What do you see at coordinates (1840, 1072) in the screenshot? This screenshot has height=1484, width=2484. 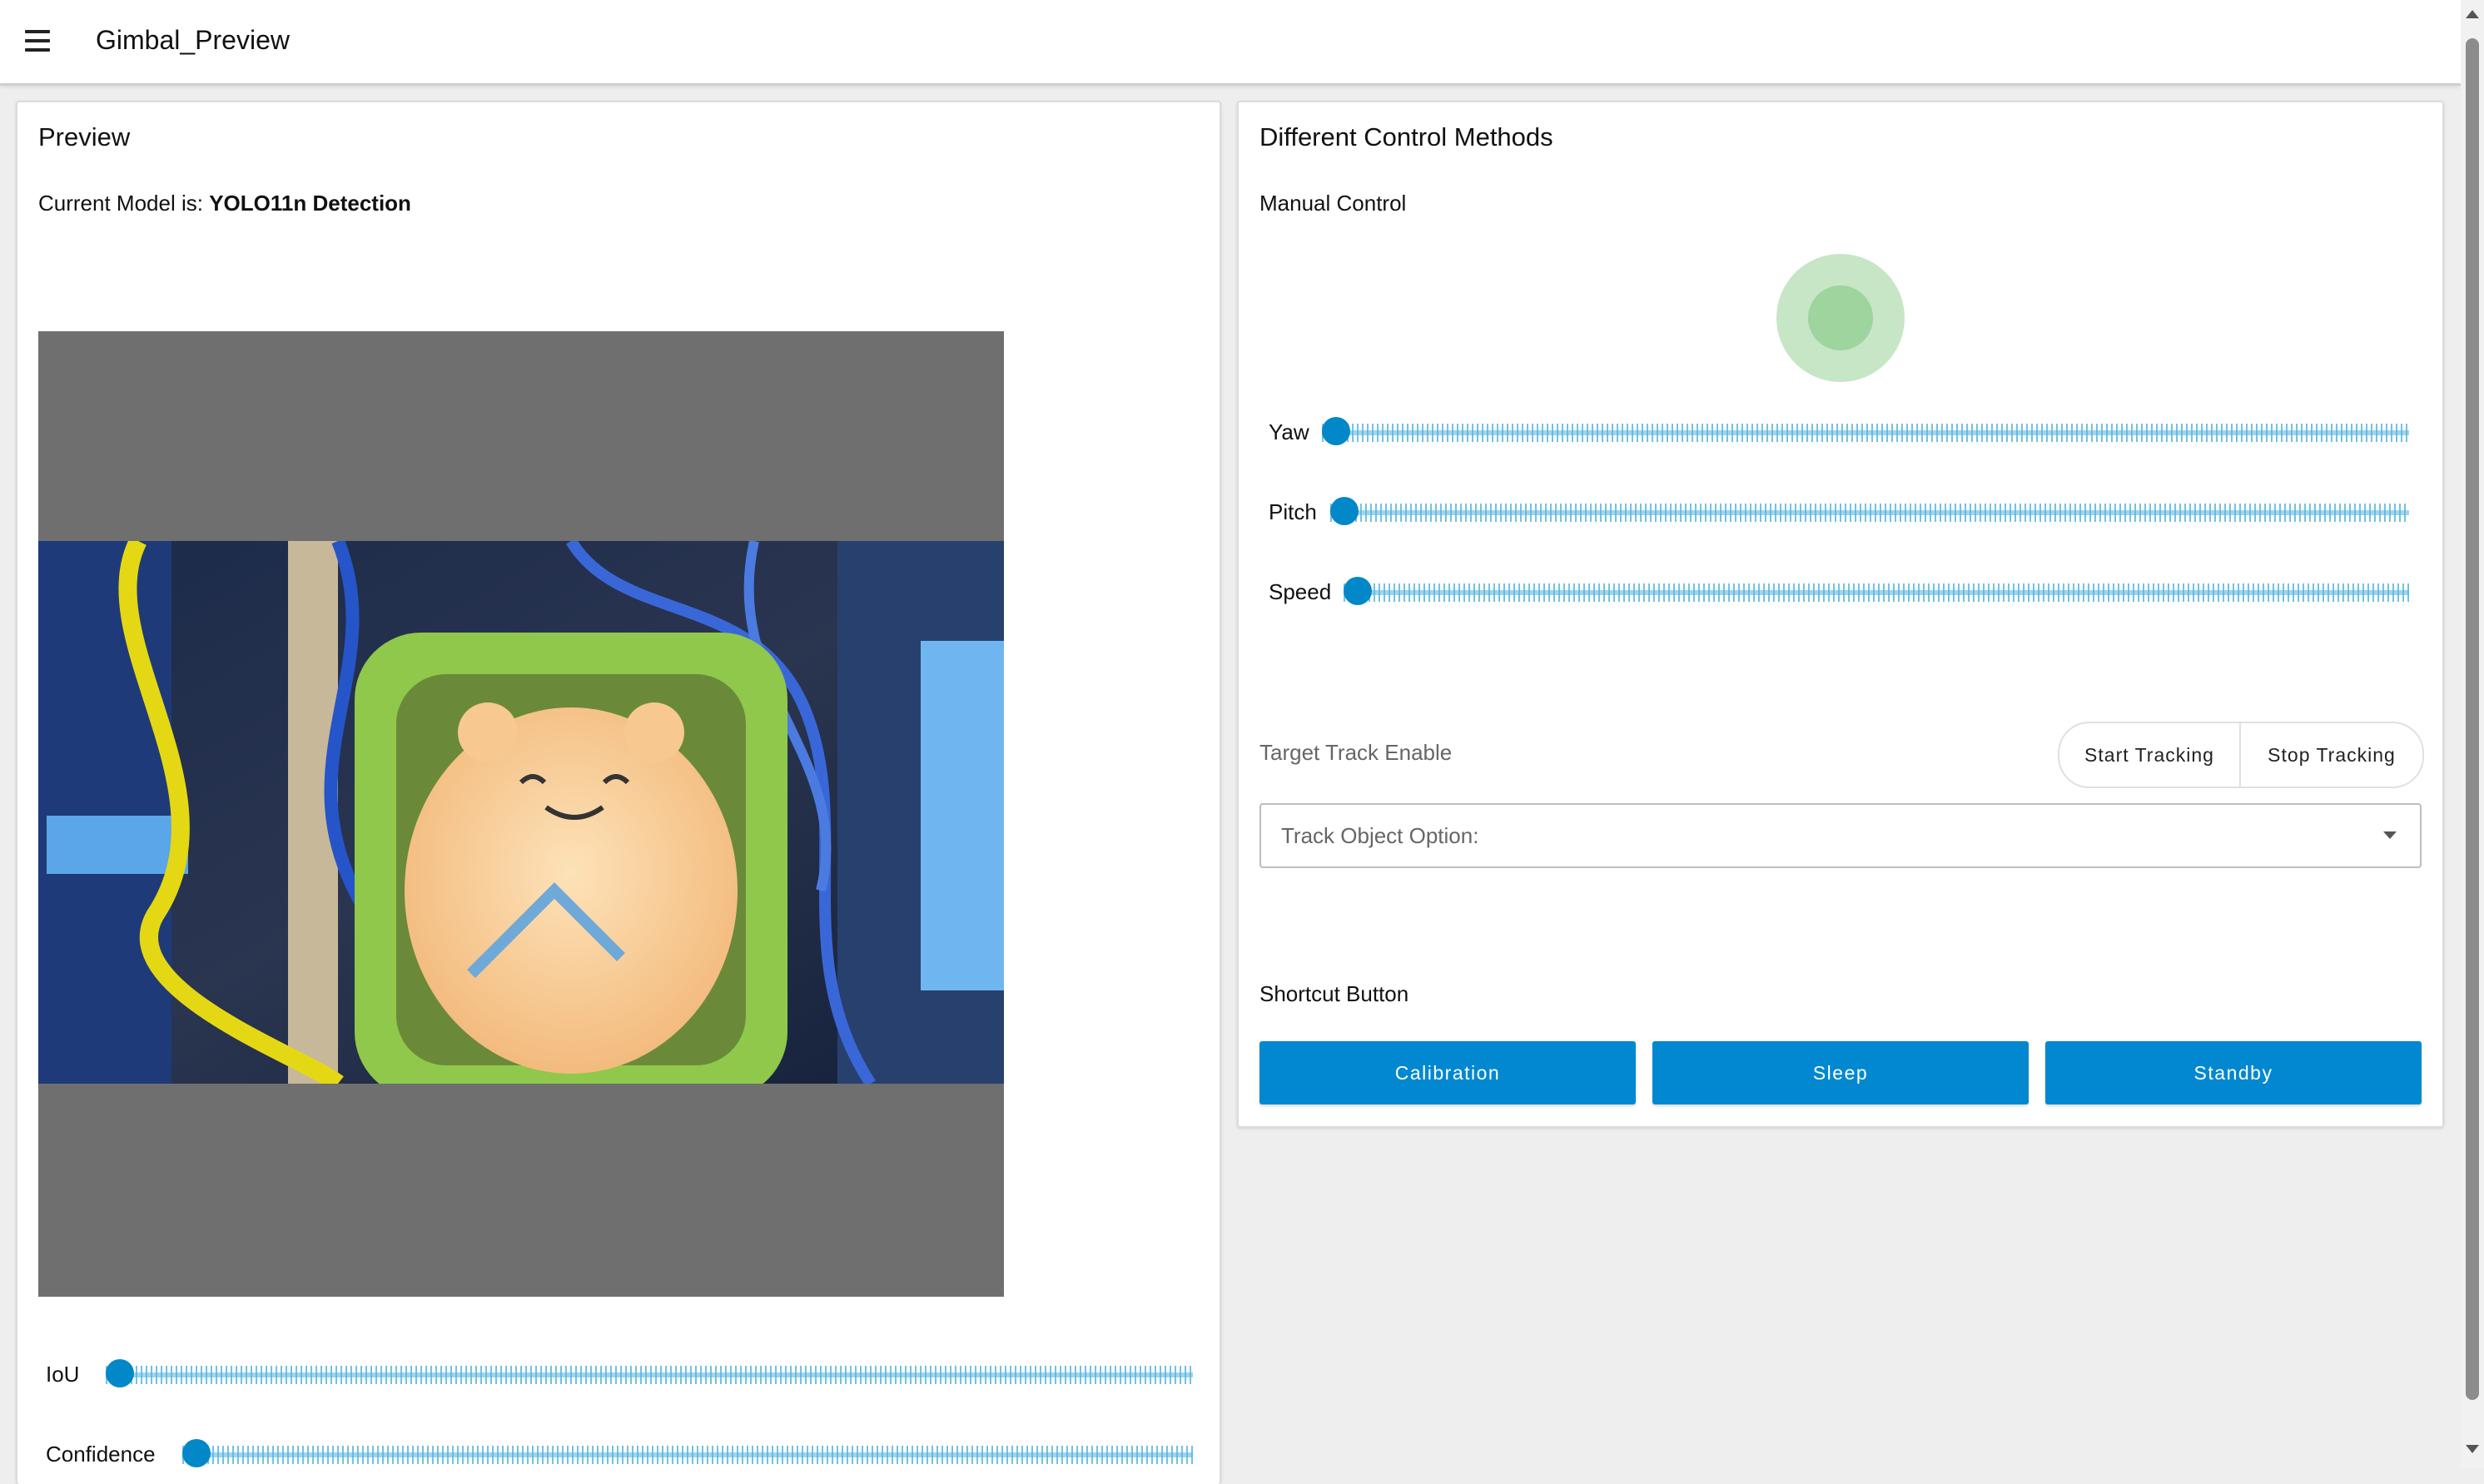 I see `sleep-button: Sleep` at bounding box center [1840, 1072].